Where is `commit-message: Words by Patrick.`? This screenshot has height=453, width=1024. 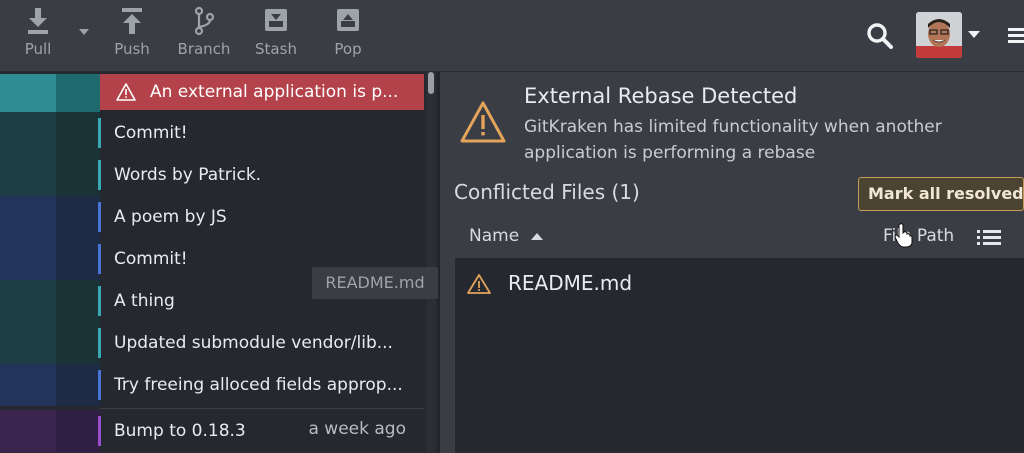 commit-message: Words by Patrick. is located at coordinates (188, 175).